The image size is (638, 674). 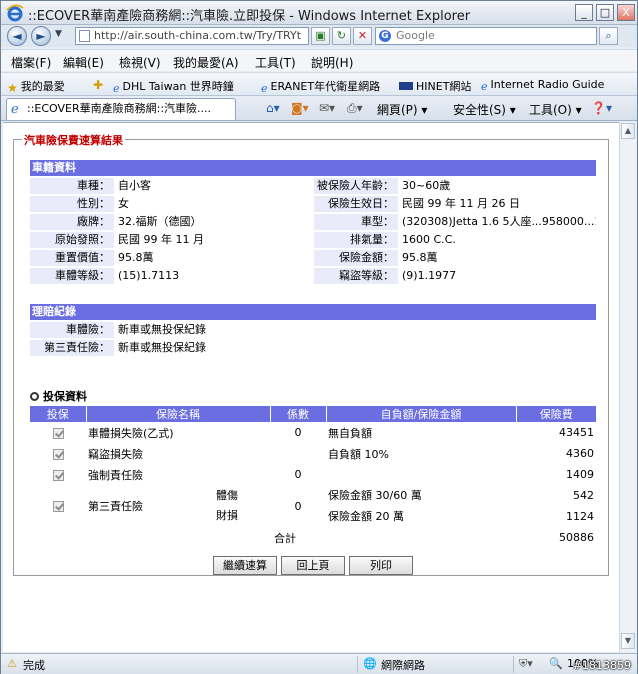 I want to click on protected-mode-icon: ⛨▾, so click(x=526, y=664).